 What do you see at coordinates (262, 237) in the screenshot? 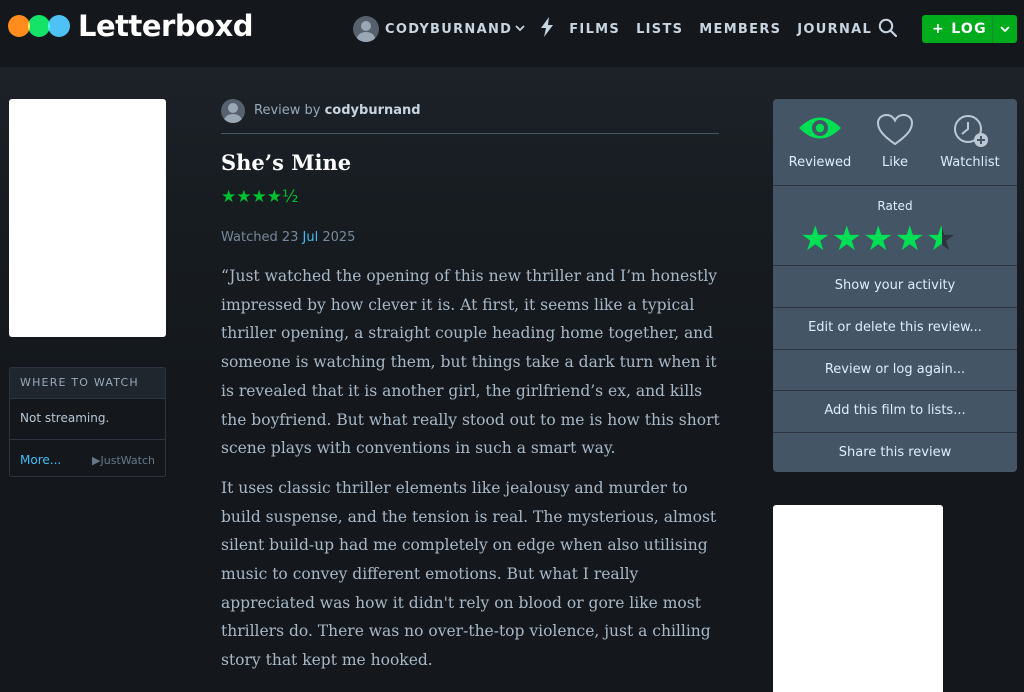
I see `watched-prefix: Watched 23` at bounding box center [262, 237].